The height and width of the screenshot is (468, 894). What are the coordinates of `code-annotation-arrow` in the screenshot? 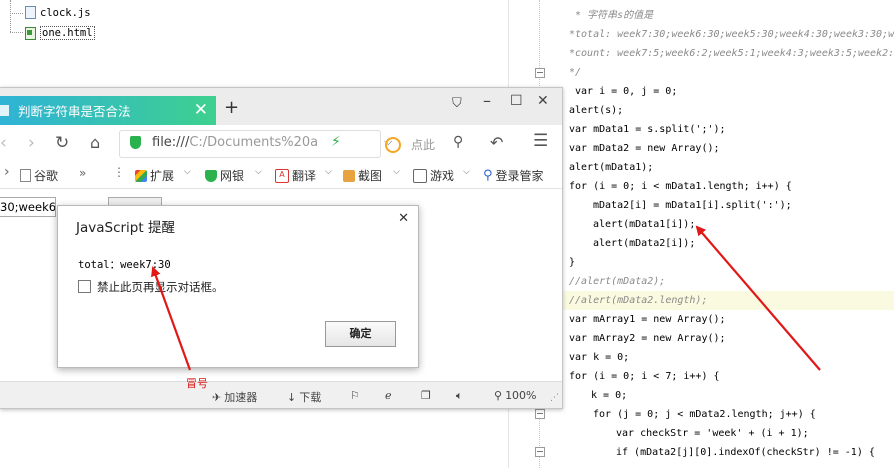 It's located at (758, 298).